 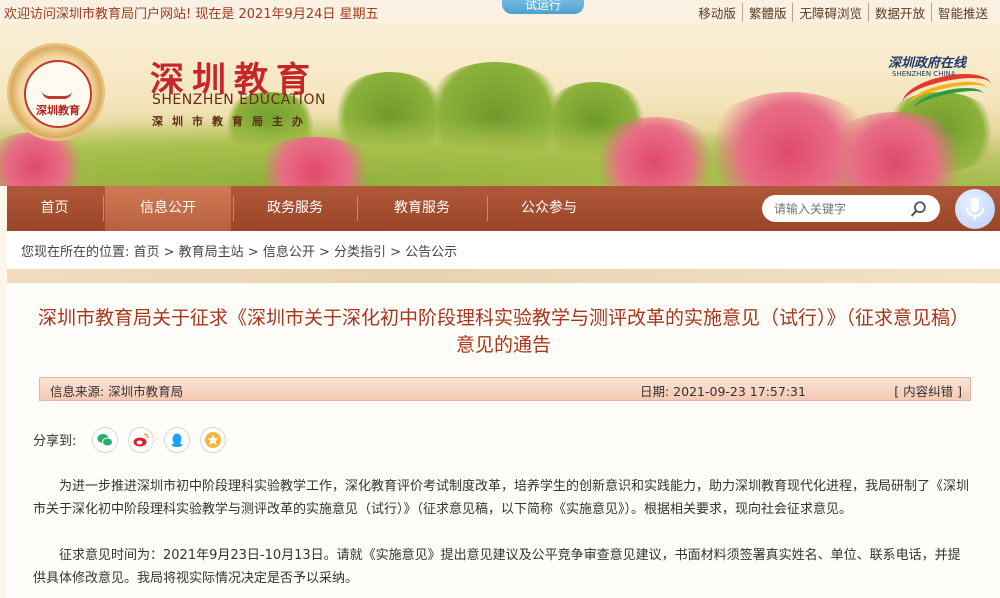 What do you see at coordinates (54, 208) in the screenshot?
I see `nav-item-home: 首页` at bounding box center [54, 208].